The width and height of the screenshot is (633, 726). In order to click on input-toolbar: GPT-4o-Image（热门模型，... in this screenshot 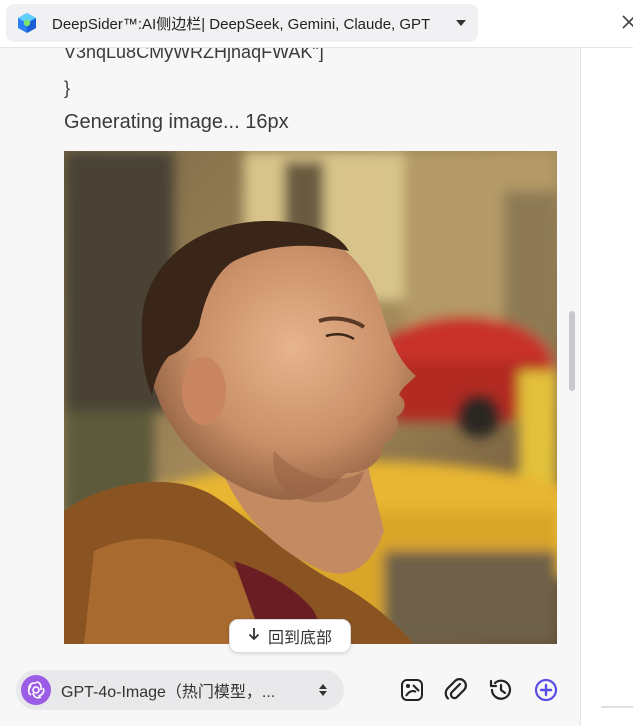, I will do `click(290, 692)`.